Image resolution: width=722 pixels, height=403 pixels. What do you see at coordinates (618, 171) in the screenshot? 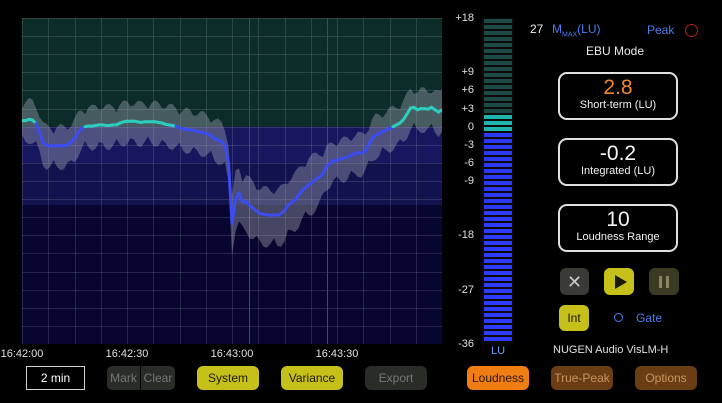
I see `integrated-label: Integrated (LU)` at bounding box center [618, 171].